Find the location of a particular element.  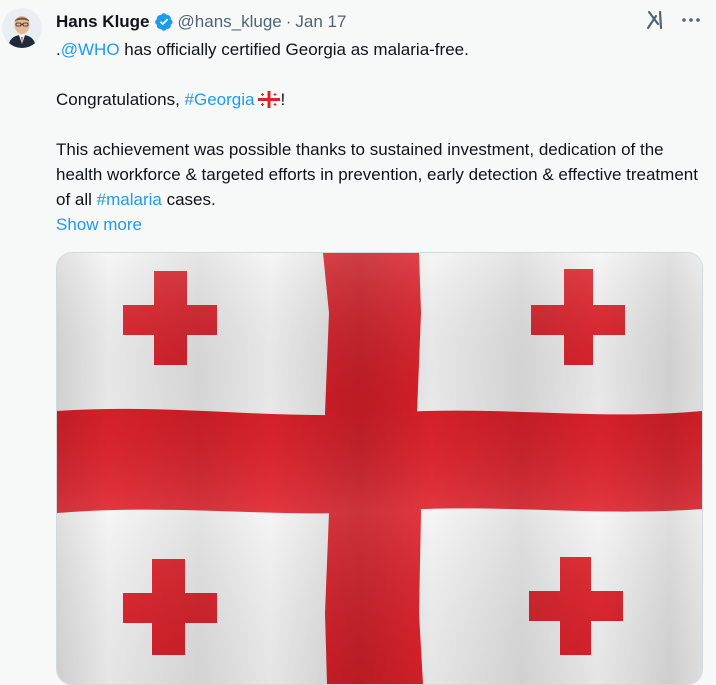

grok-icon is located at coordinates (656, 20).